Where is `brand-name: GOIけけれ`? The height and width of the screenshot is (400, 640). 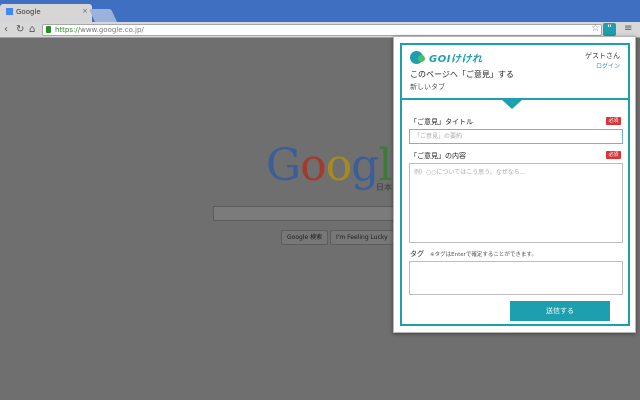
brand-name: GOIけけれ is located at coordinates (456, 59).